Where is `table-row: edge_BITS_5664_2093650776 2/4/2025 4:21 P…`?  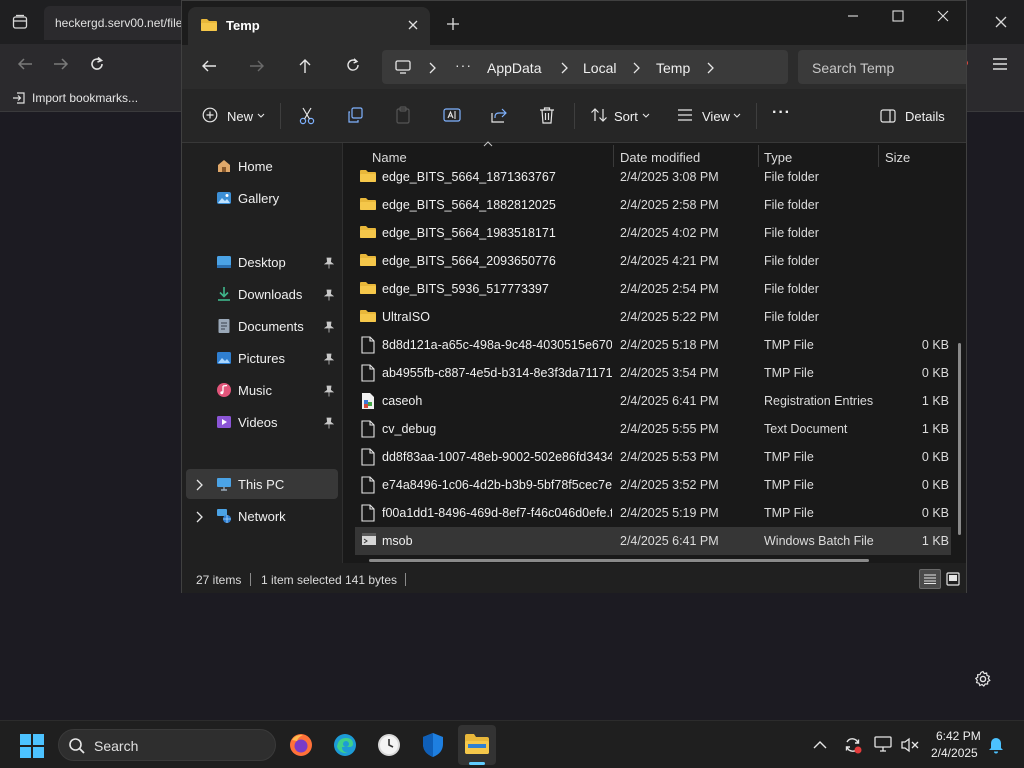 table-row: edge_BITS_5664_2093650776 2/4/2025 4:21 P… is located at coordinates (653, 261).